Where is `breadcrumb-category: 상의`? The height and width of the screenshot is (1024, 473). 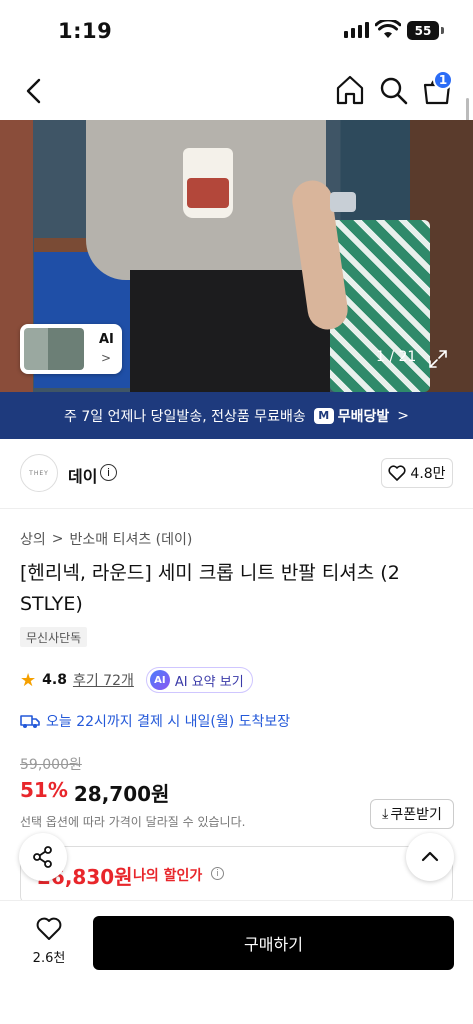 breadcrumb-category: 상의 is located at coordinates (33, 539).